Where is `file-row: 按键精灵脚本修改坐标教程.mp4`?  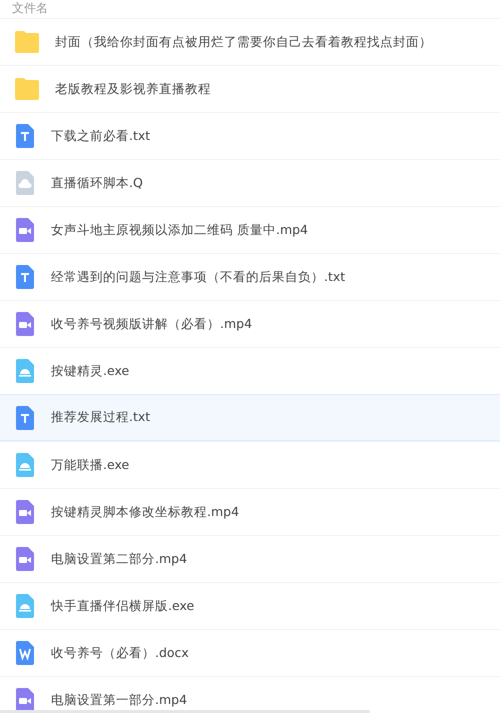
file-row: 按键精灵脚本修改坐标教程.mp4 is located at coordinates (250, 511).